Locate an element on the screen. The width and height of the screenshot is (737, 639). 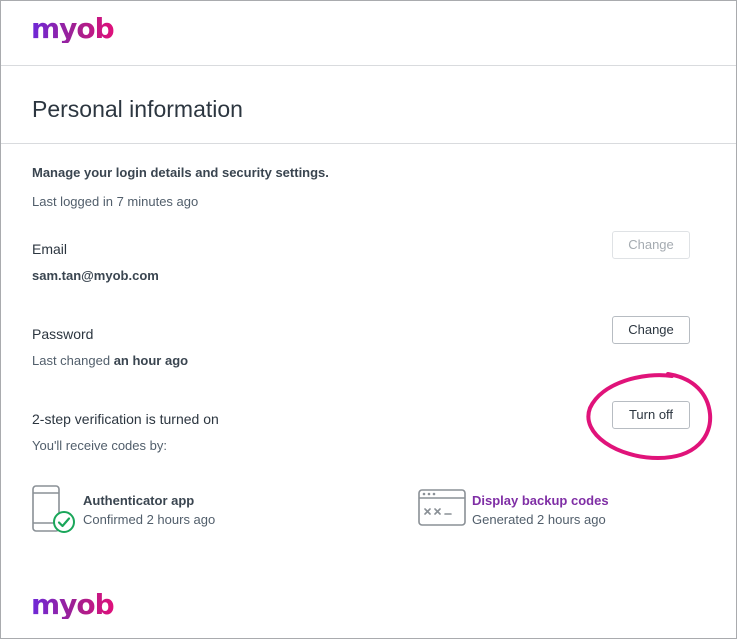
page-title: Personal information is located at coordinates (137, 109).